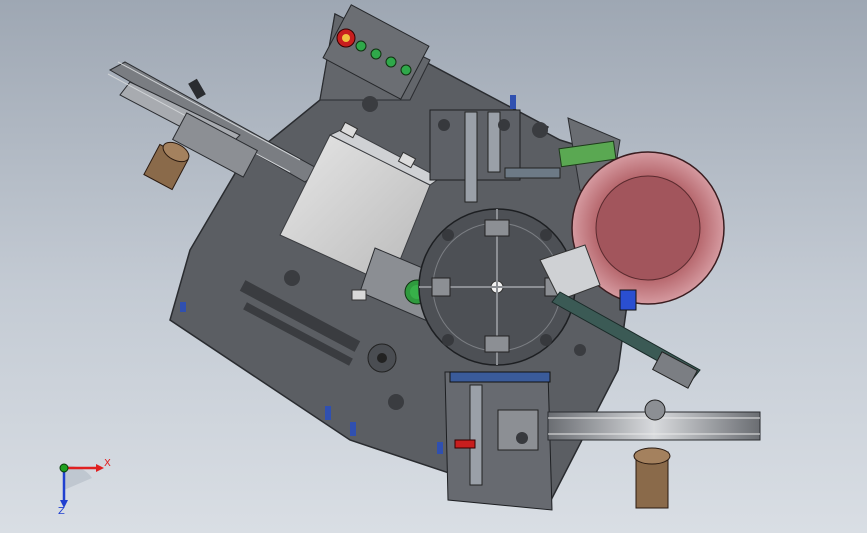  I want to click on y-axis-arrow, so click(64, 468).